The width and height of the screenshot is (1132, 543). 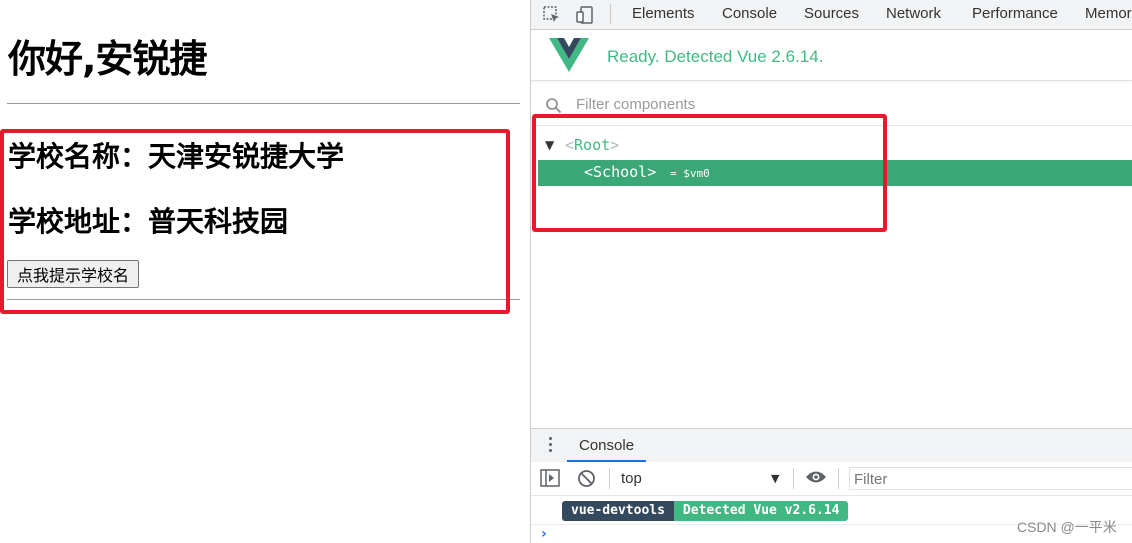 What do you see at coordinates (1067, 527) in the screenshot?
I see `csdn-watermark: CSDN @一平米` at bounding box center [1067, 527].